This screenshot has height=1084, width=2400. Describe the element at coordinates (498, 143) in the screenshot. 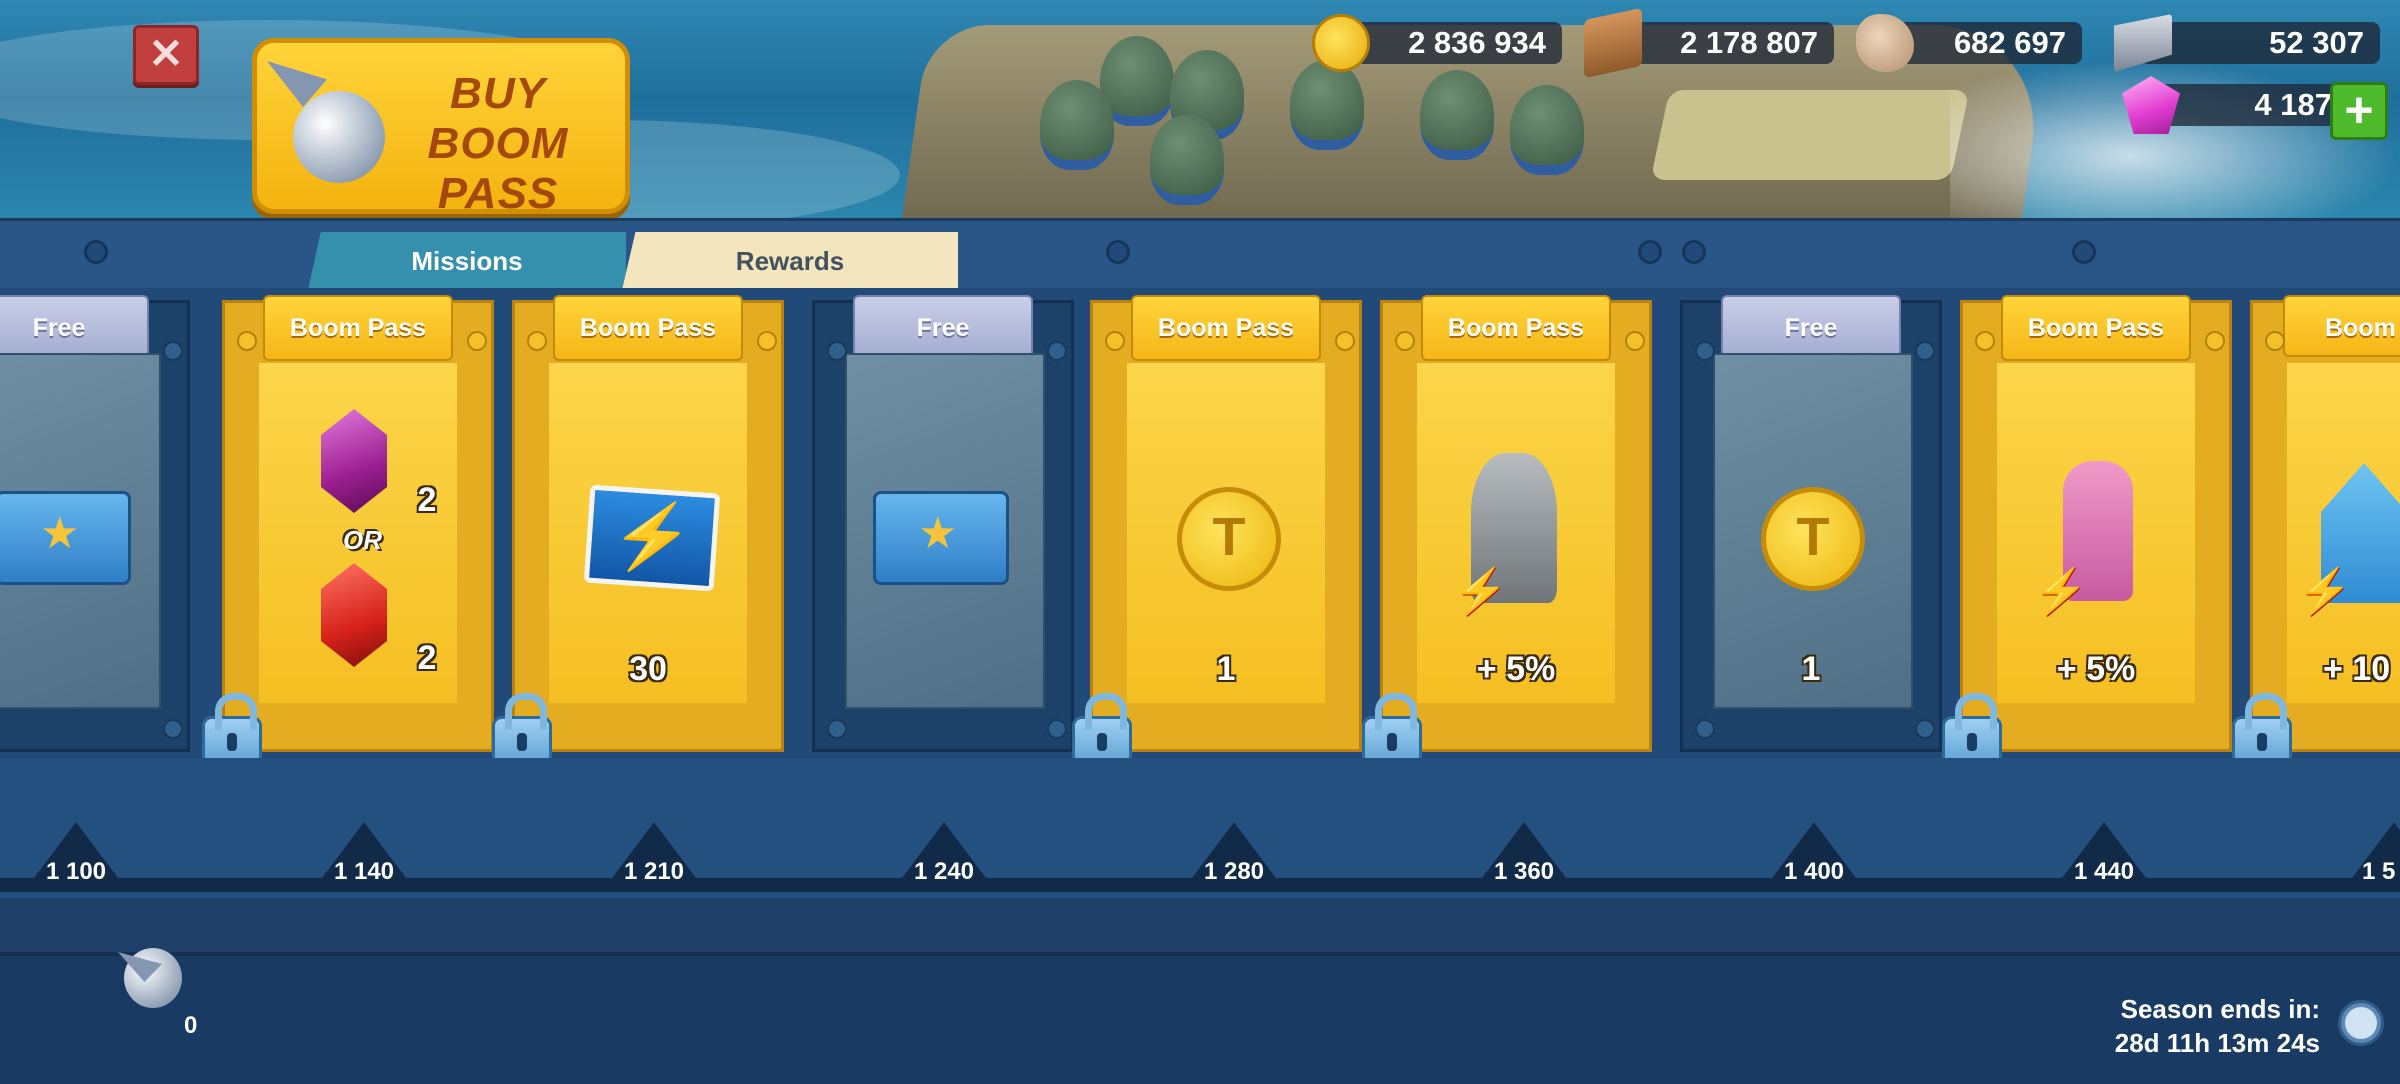

I see `buy-boom-pass-label: BUY BOOM PASS` at that location.